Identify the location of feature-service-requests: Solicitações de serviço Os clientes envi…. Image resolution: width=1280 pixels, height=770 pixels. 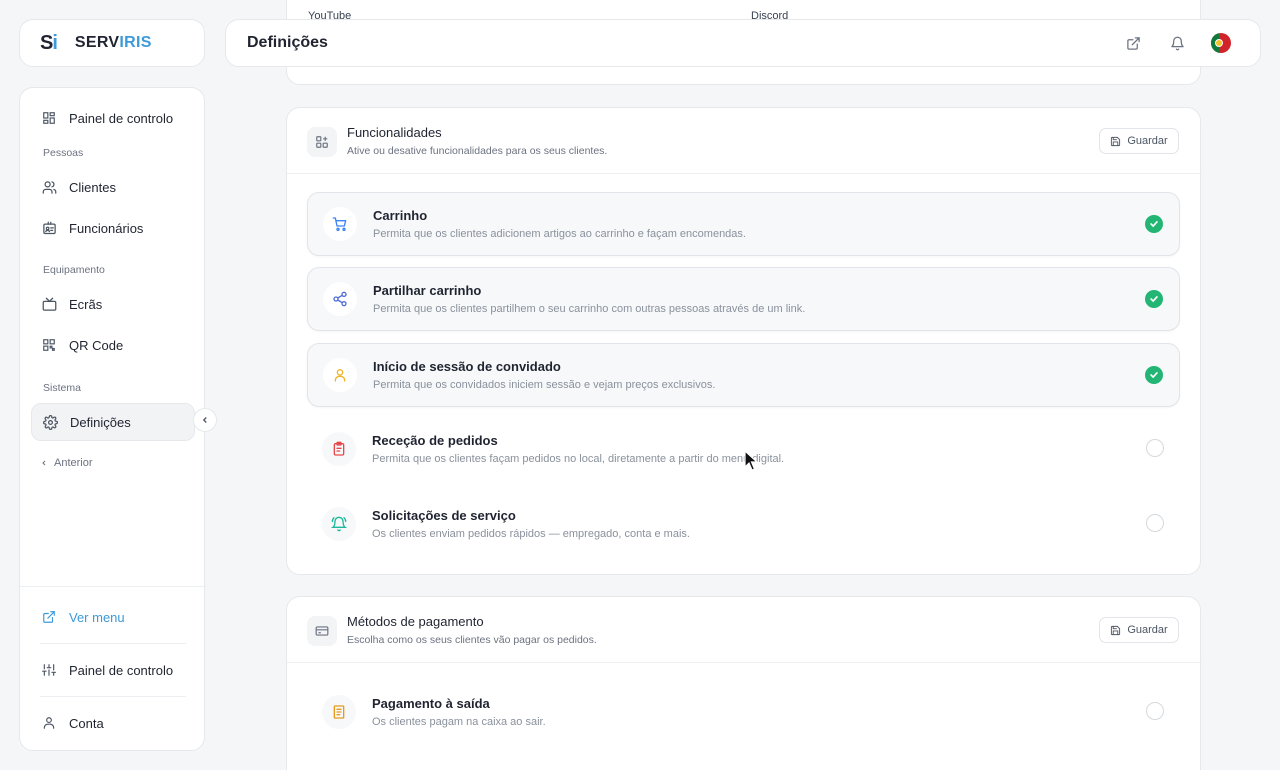
(743, 524).